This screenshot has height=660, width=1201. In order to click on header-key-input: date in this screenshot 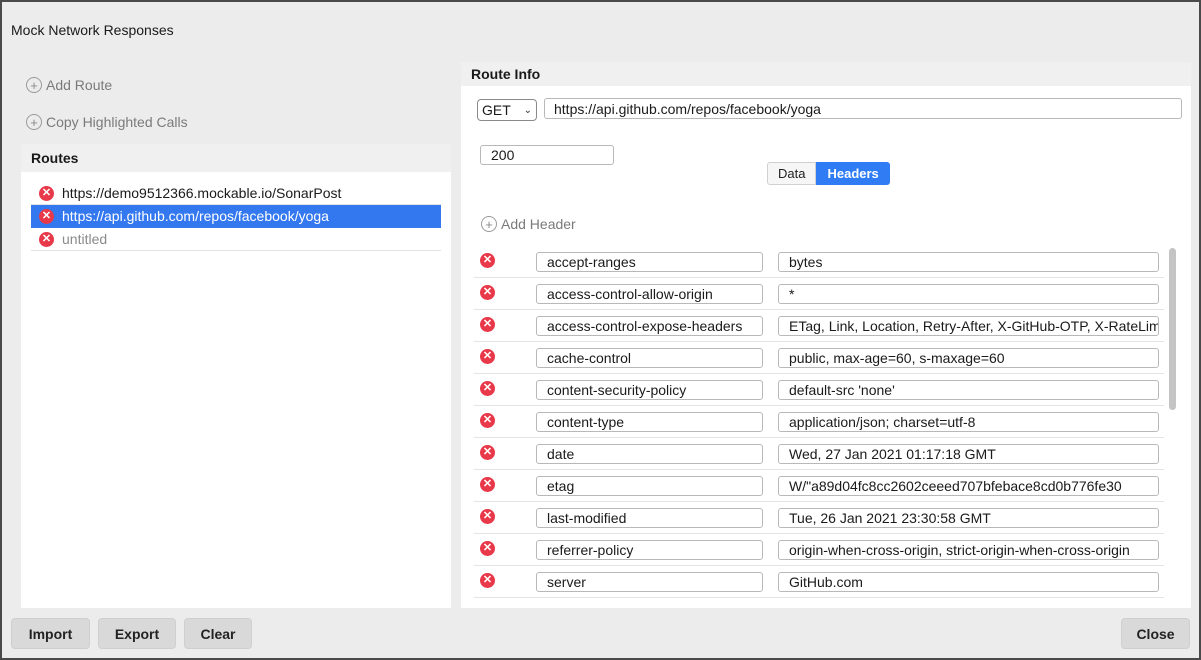, I will do `click(649, 454)`.